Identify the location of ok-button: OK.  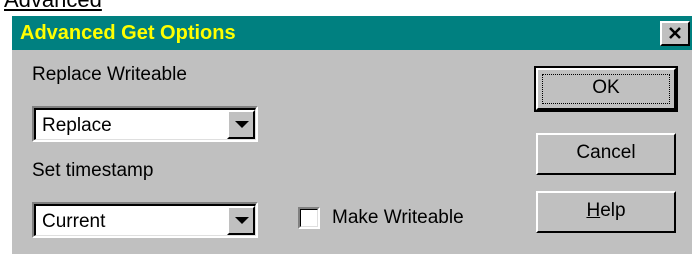
(606, 89).